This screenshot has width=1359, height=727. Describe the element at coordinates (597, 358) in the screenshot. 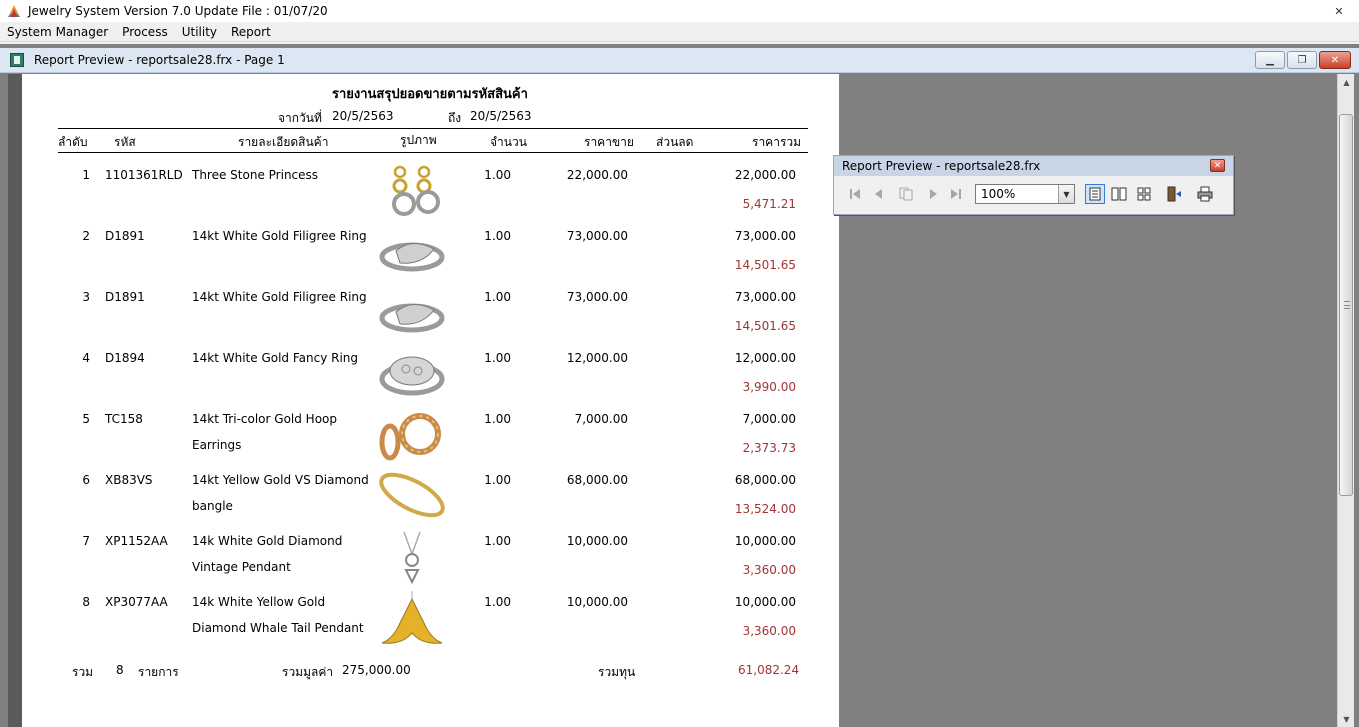

I see `row-price: 12,000.00` at that location.